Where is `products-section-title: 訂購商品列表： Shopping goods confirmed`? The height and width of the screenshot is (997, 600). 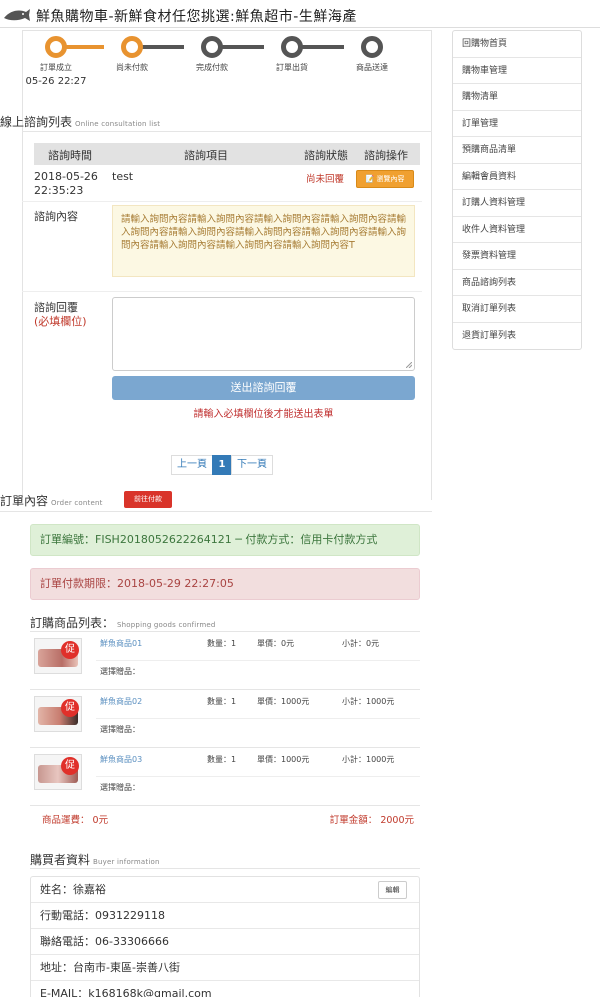 products-section-title: 訂購商品列表： Shopping goods confirmed is located at coordinates (123, 622).